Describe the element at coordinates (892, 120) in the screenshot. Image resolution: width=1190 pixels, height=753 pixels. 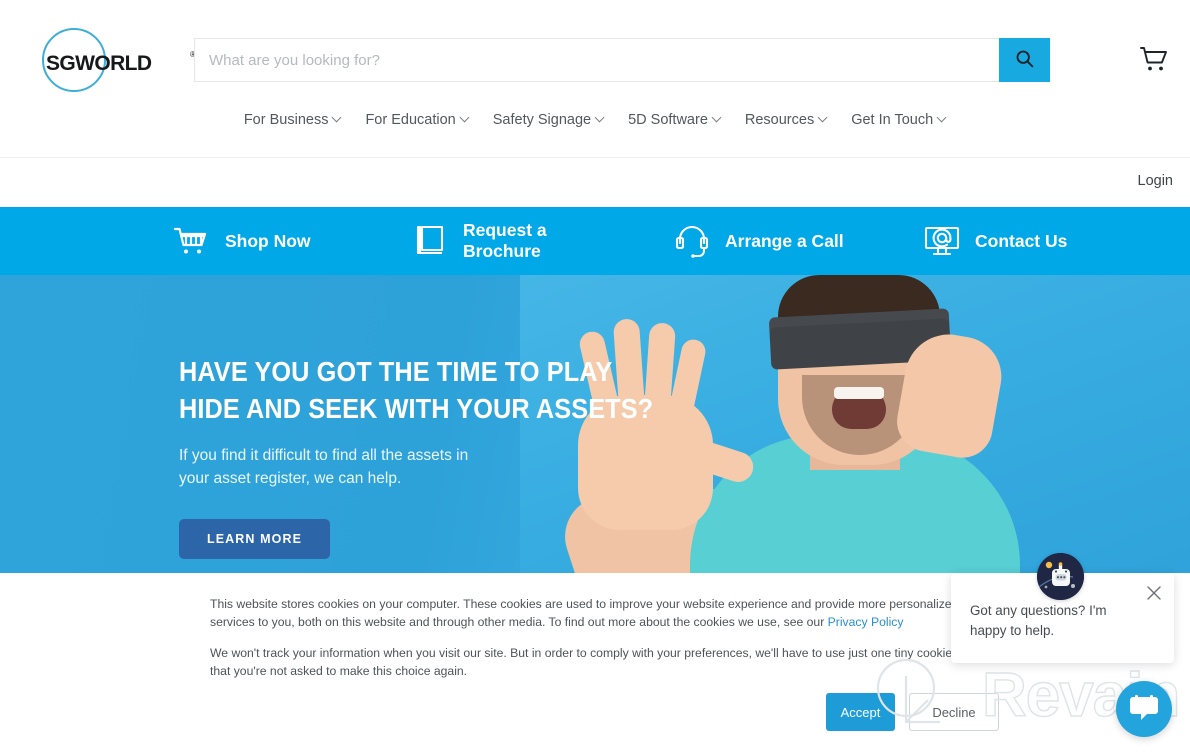
I see `nav-label: Get In Touch` at that location.